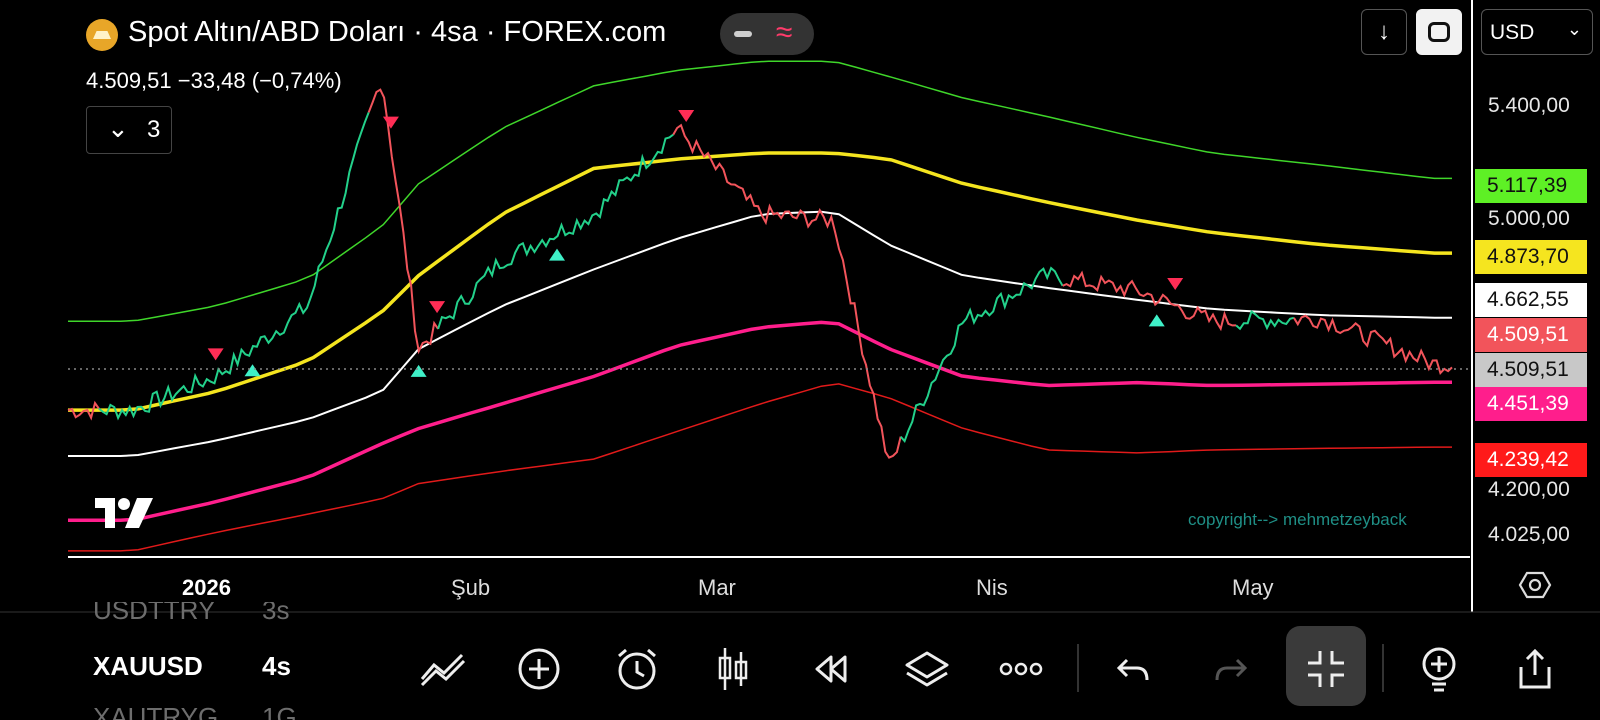 The image size is (1600, 720). I want to click on last-price-badge: 4.509,51, so click(1531, 335).